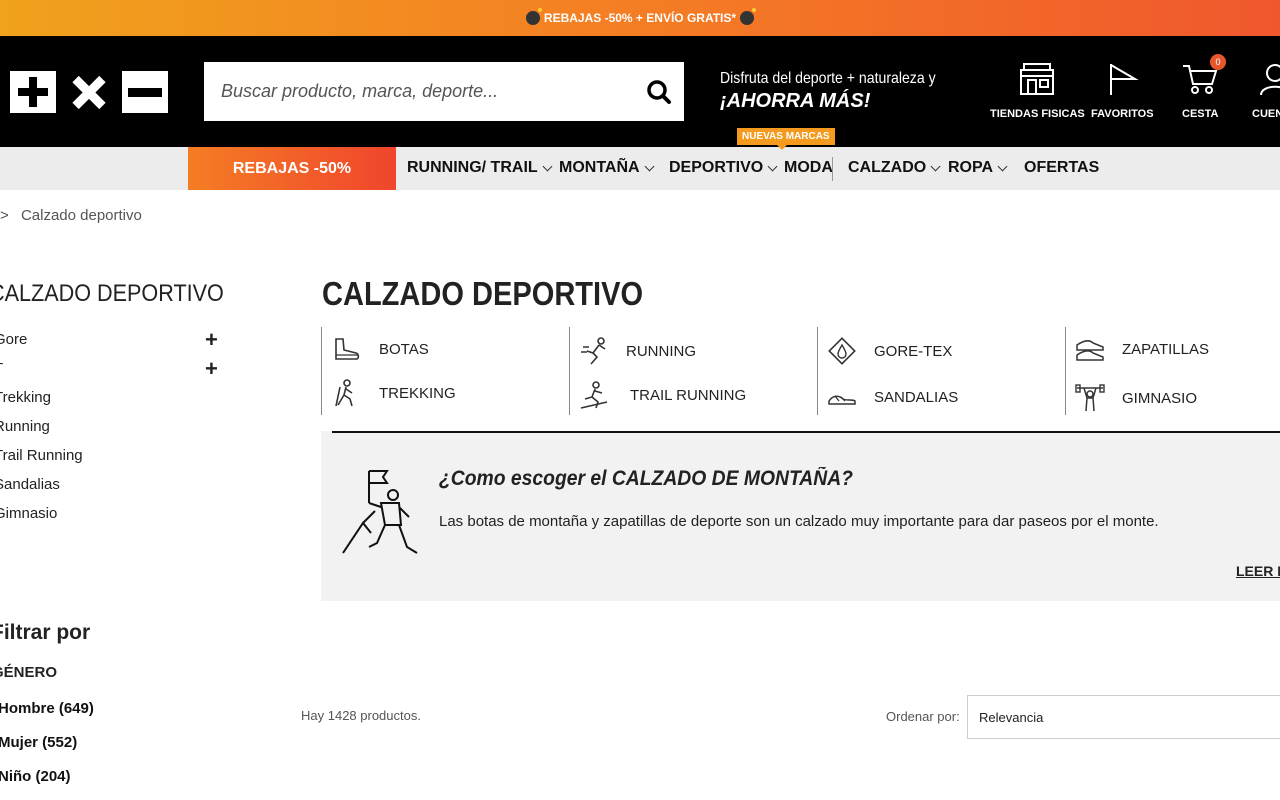 This screenshot has height=800, width=1280. What do you see at coordinates (1011, 717) in the screenshot?
I see `sort-value: Relevancia` at bounding box center [1011, 717].